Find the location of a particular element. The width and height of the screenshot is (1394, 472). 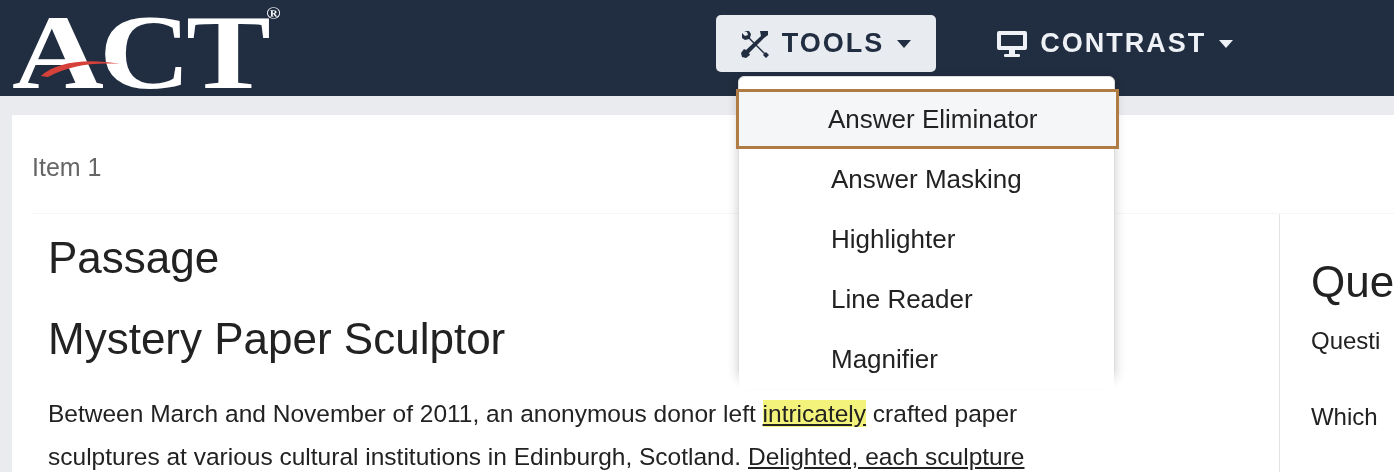

menu-item: Answer Eliminator is located at coordinates (927, 119).